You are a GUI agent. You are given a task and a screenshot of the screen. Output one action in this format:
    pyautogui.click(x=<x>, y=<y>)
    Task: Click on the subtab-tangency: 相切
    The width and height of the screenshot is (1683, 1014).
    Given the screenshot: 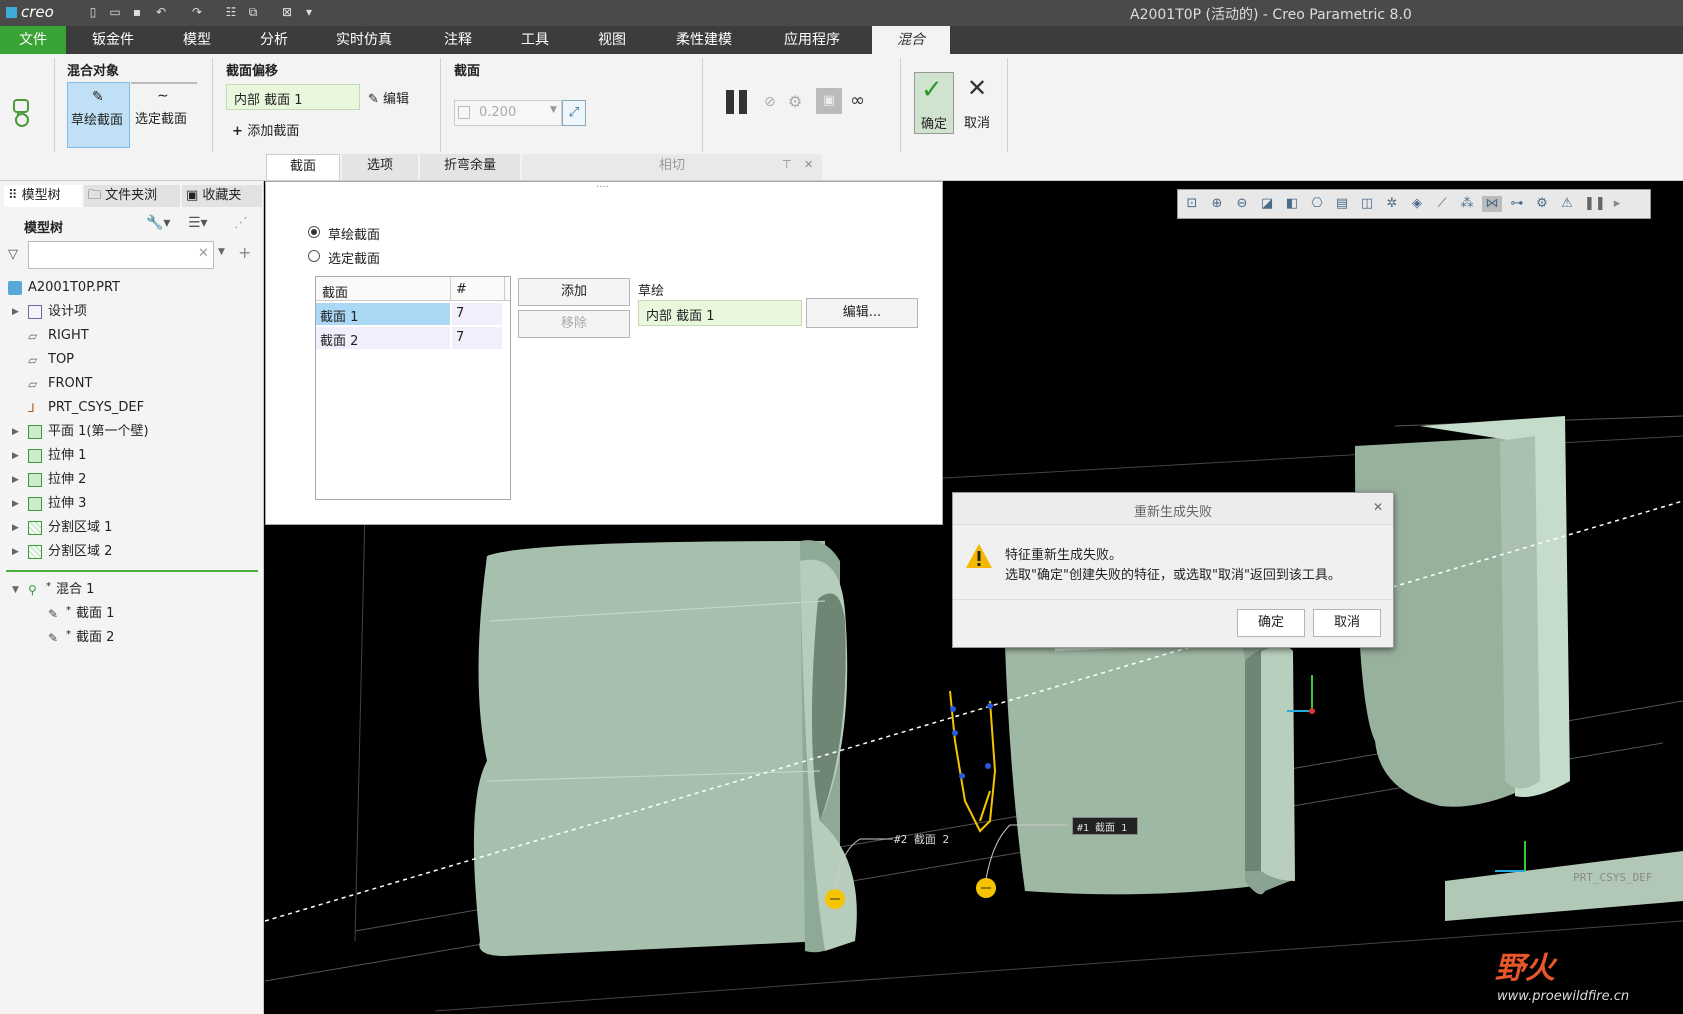 What is the action you would take?
    pyautogui.click(x=672, y=167)
    